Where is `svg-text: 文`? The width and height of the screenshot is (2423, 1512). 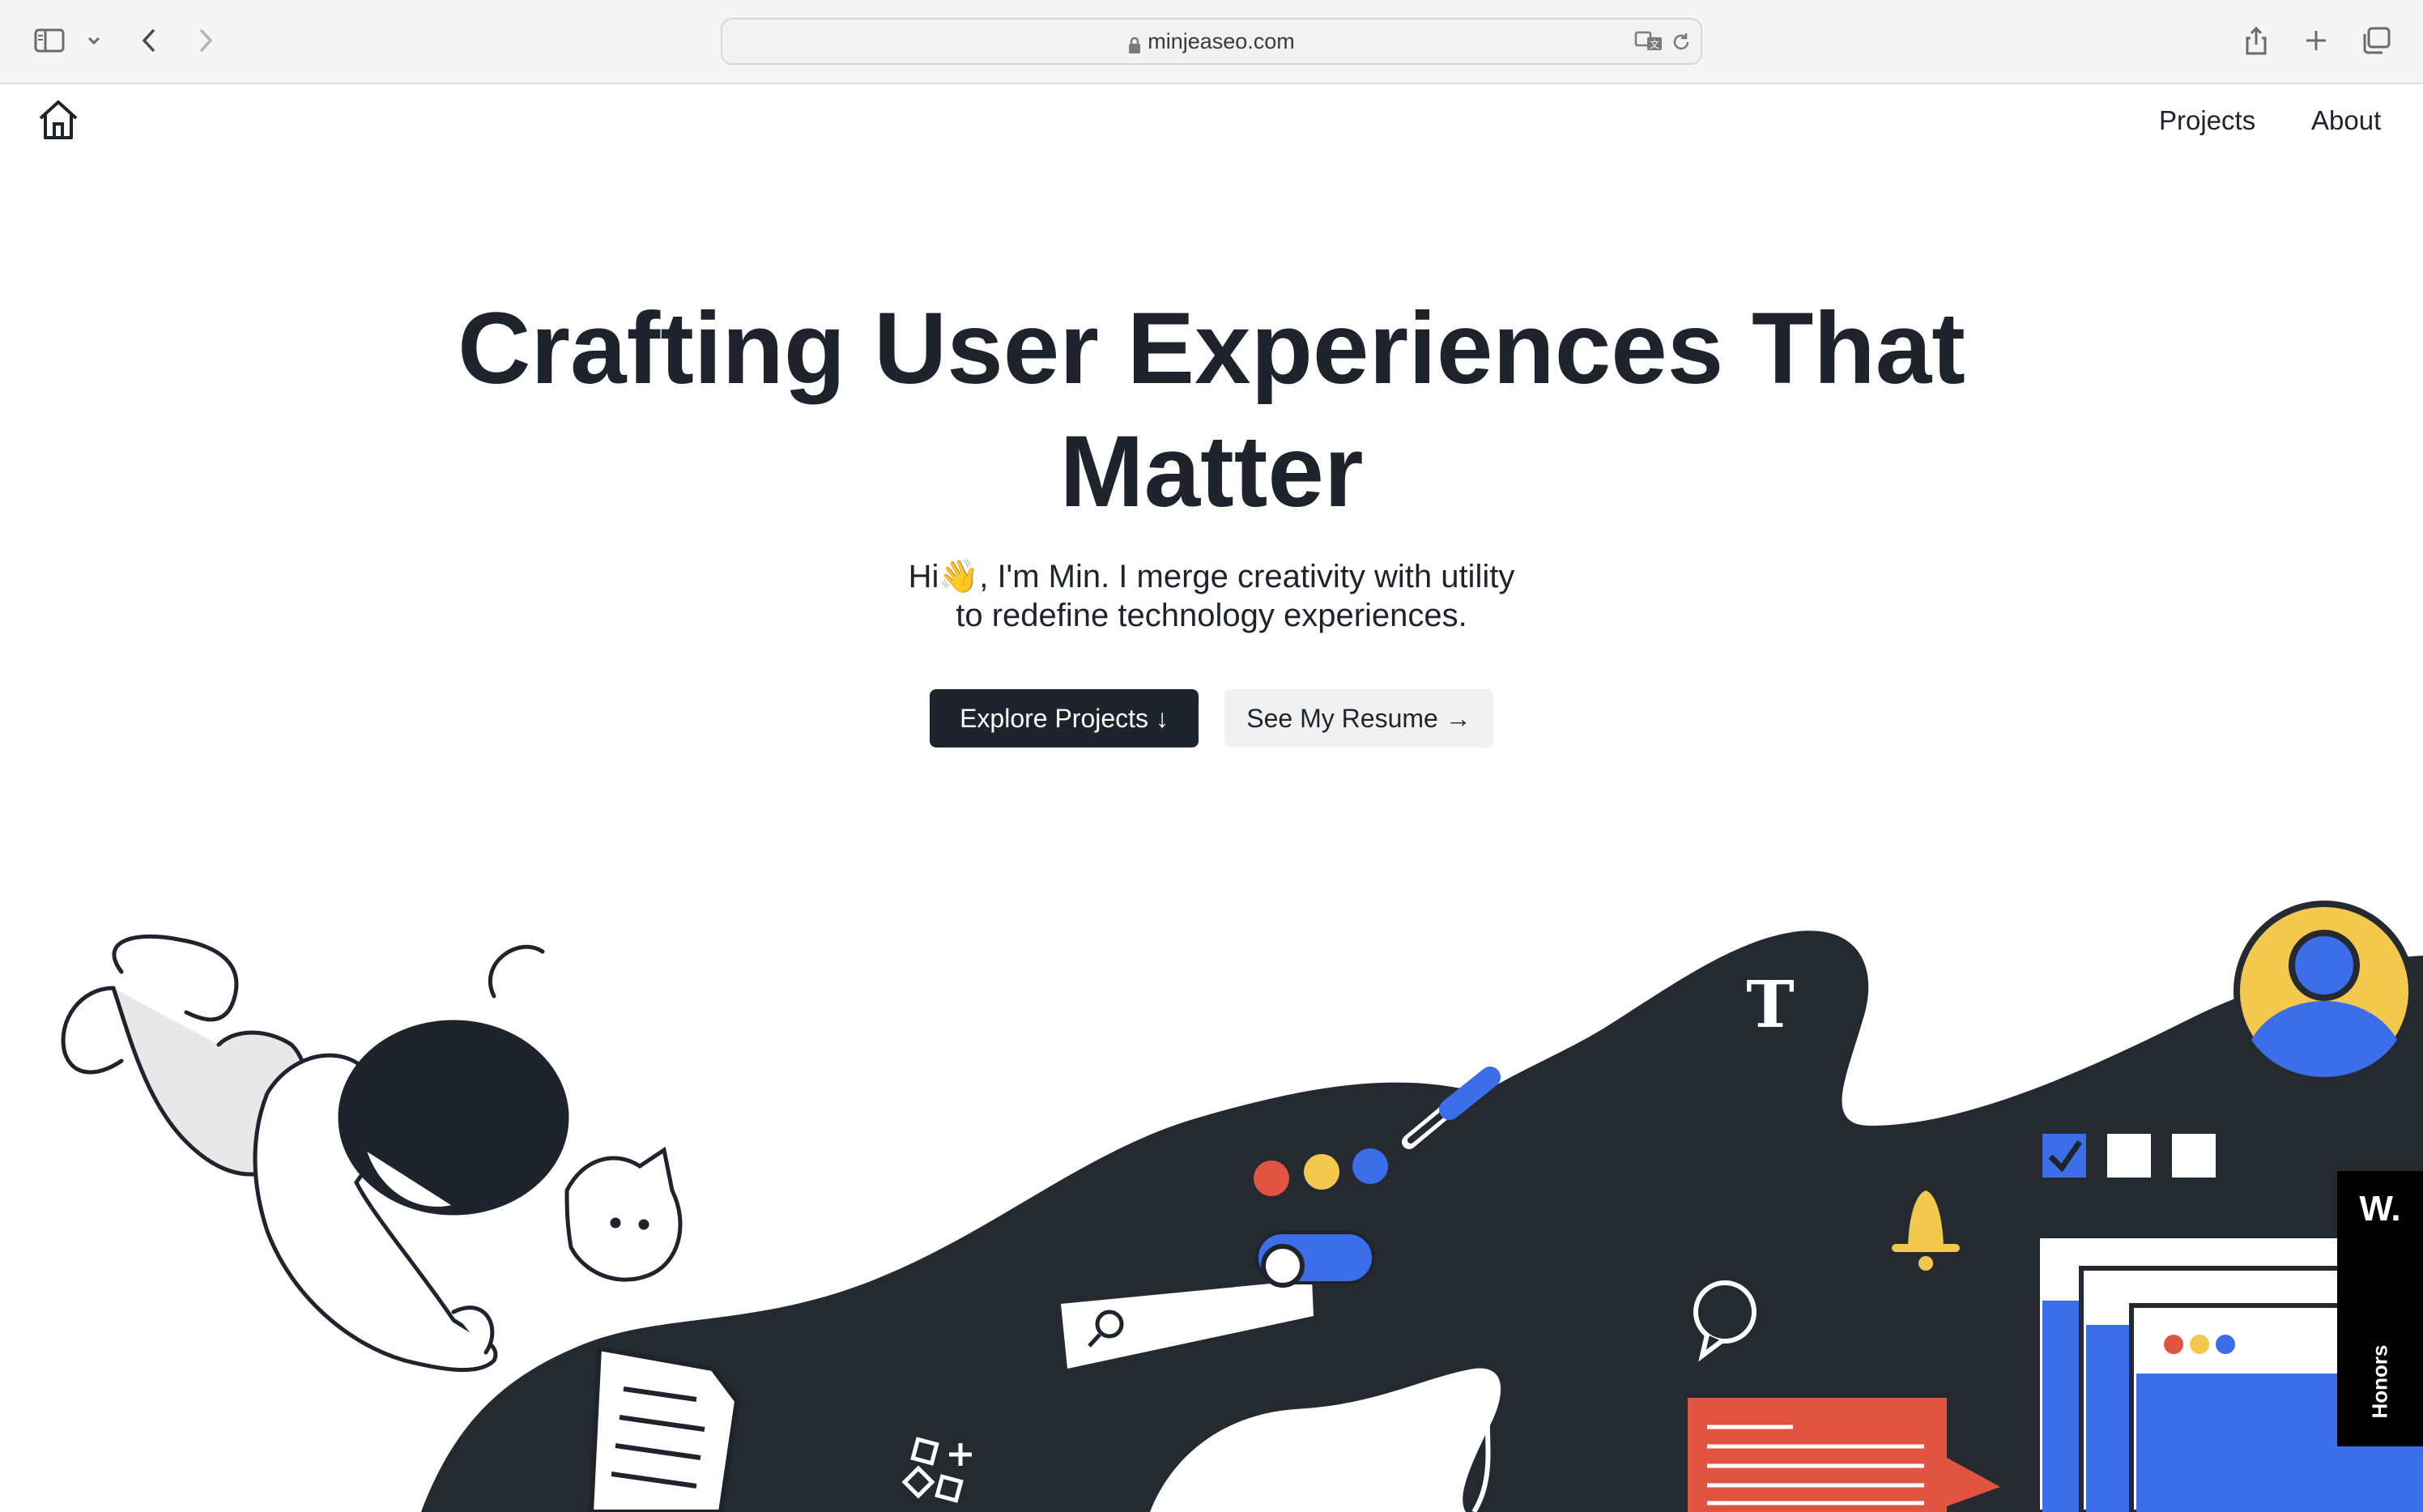 svg-text: 文 is located at coordinates (1654, 44).